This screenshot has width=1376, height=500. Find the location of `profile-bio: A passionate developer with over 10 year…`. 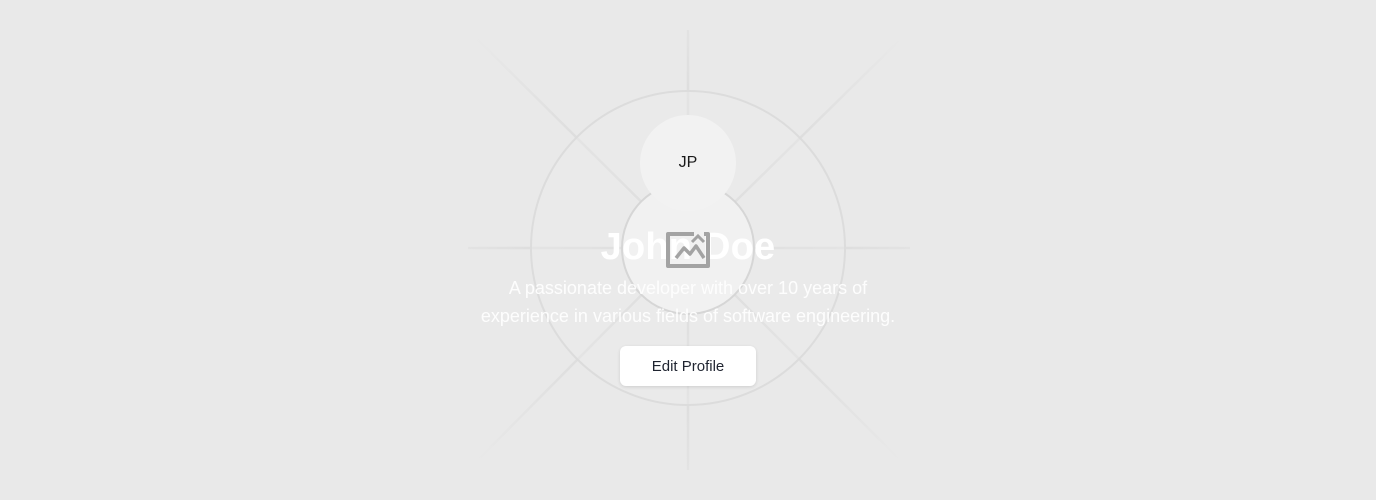

profile-bio: A passionate developer with over 10 year… is located at coordinates (688, 302).